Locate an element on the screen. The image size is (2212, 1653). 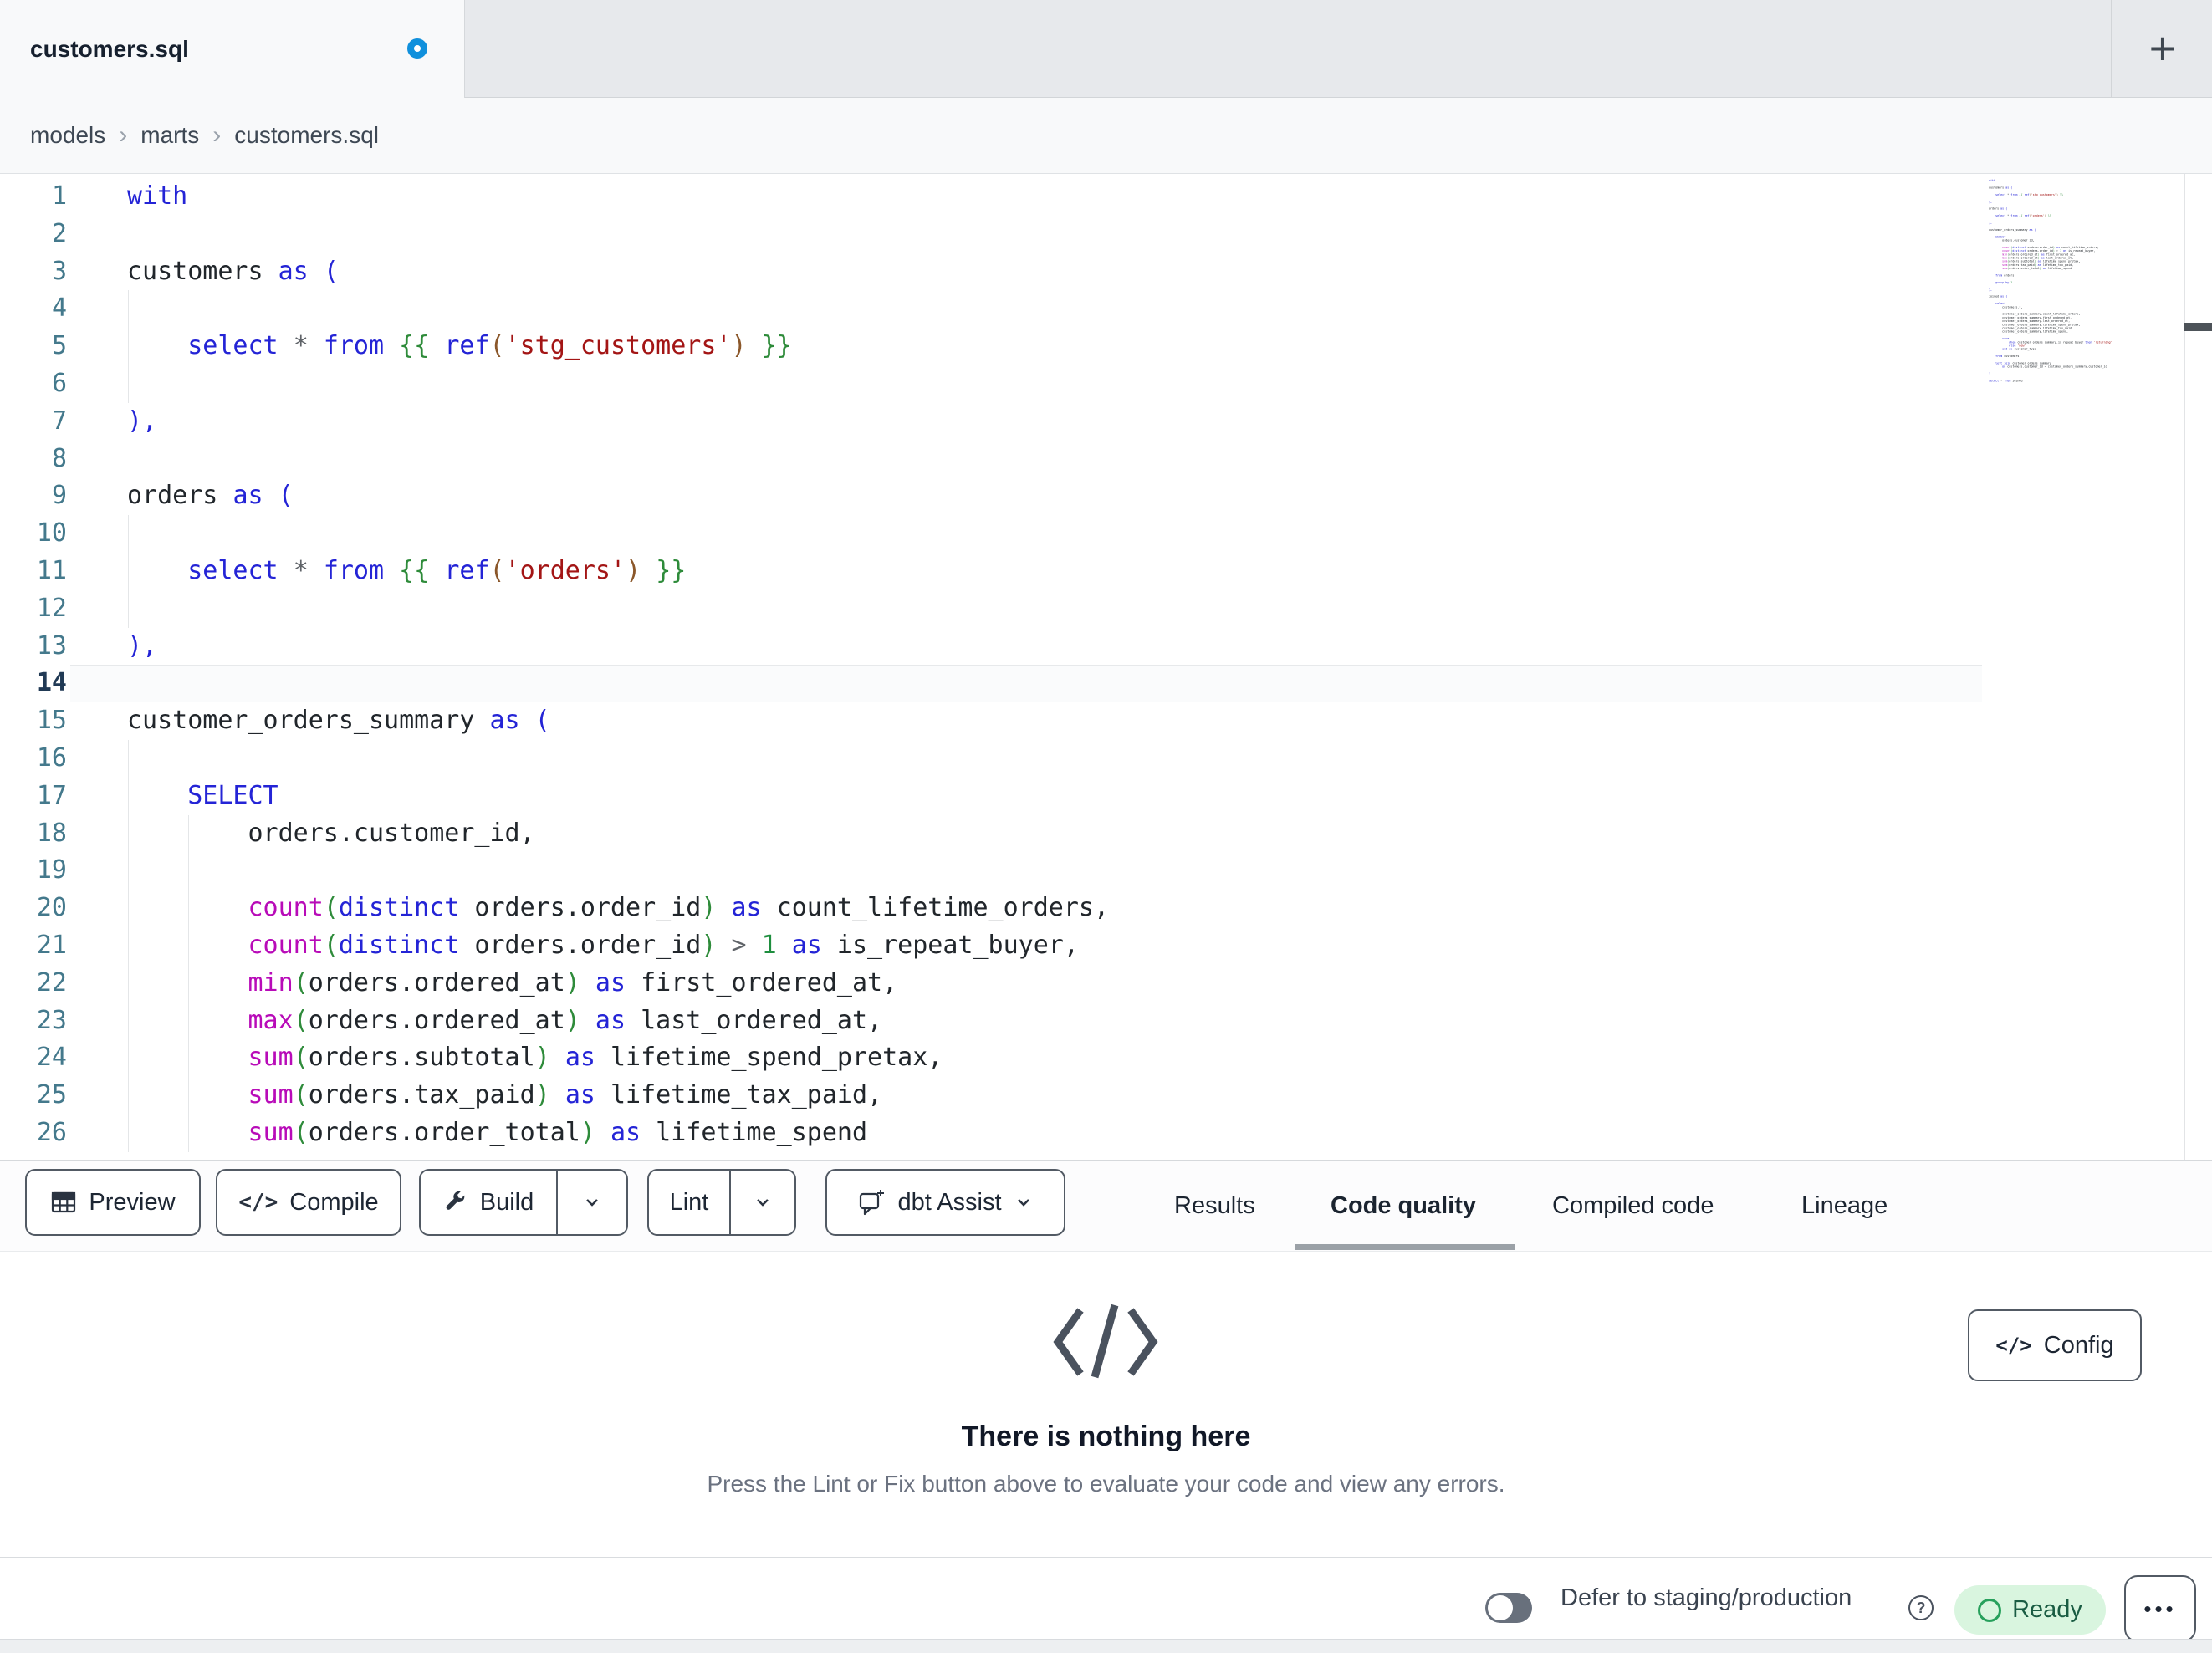
empty-state-title: There is nothing here is located at coordinates (1106, 1436).